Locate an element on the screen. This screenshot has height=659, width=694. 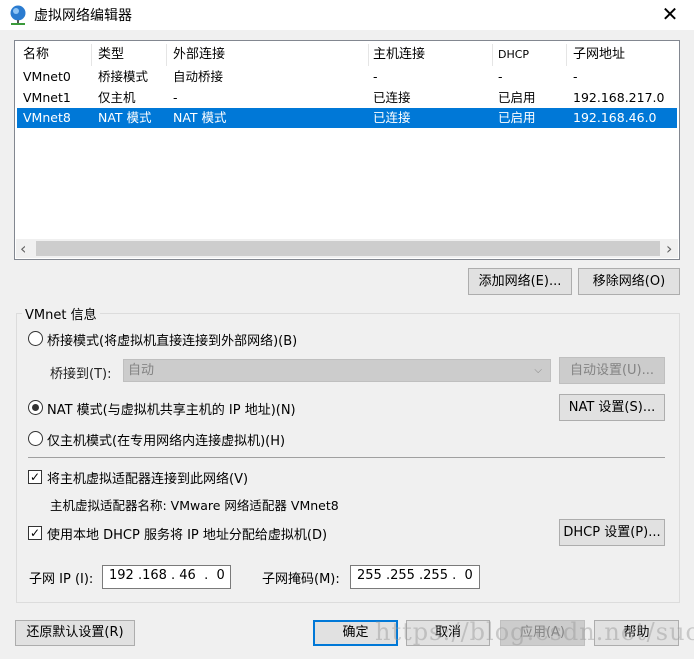
bridge-mode-radio is located at coordinates (35, 338).